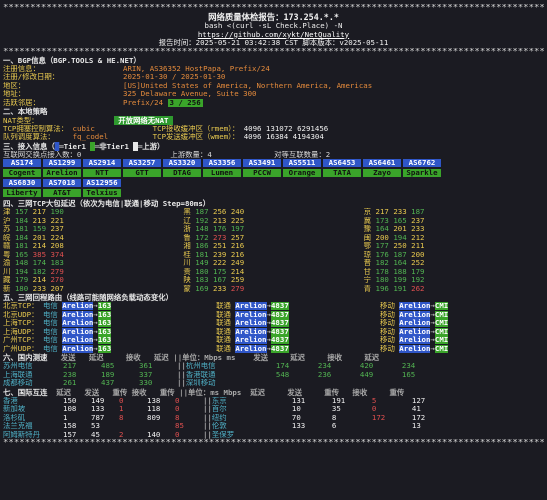 The image size is (547, 500). What do you see at coordinates (273, 280) in the screenshot?
I see `tcp-row: 藏 179 214 270 陕 183 167 259 宁 180 199 192` at bounding box center [273, 280].